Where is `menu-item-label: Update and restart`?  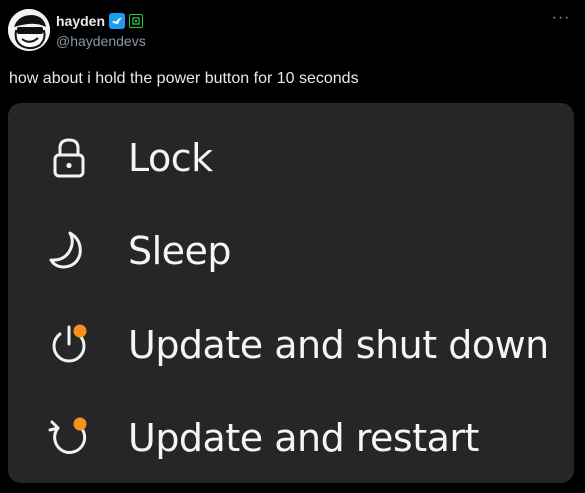
menu-item-label: Update and restart is located at coordinates (303, 438).